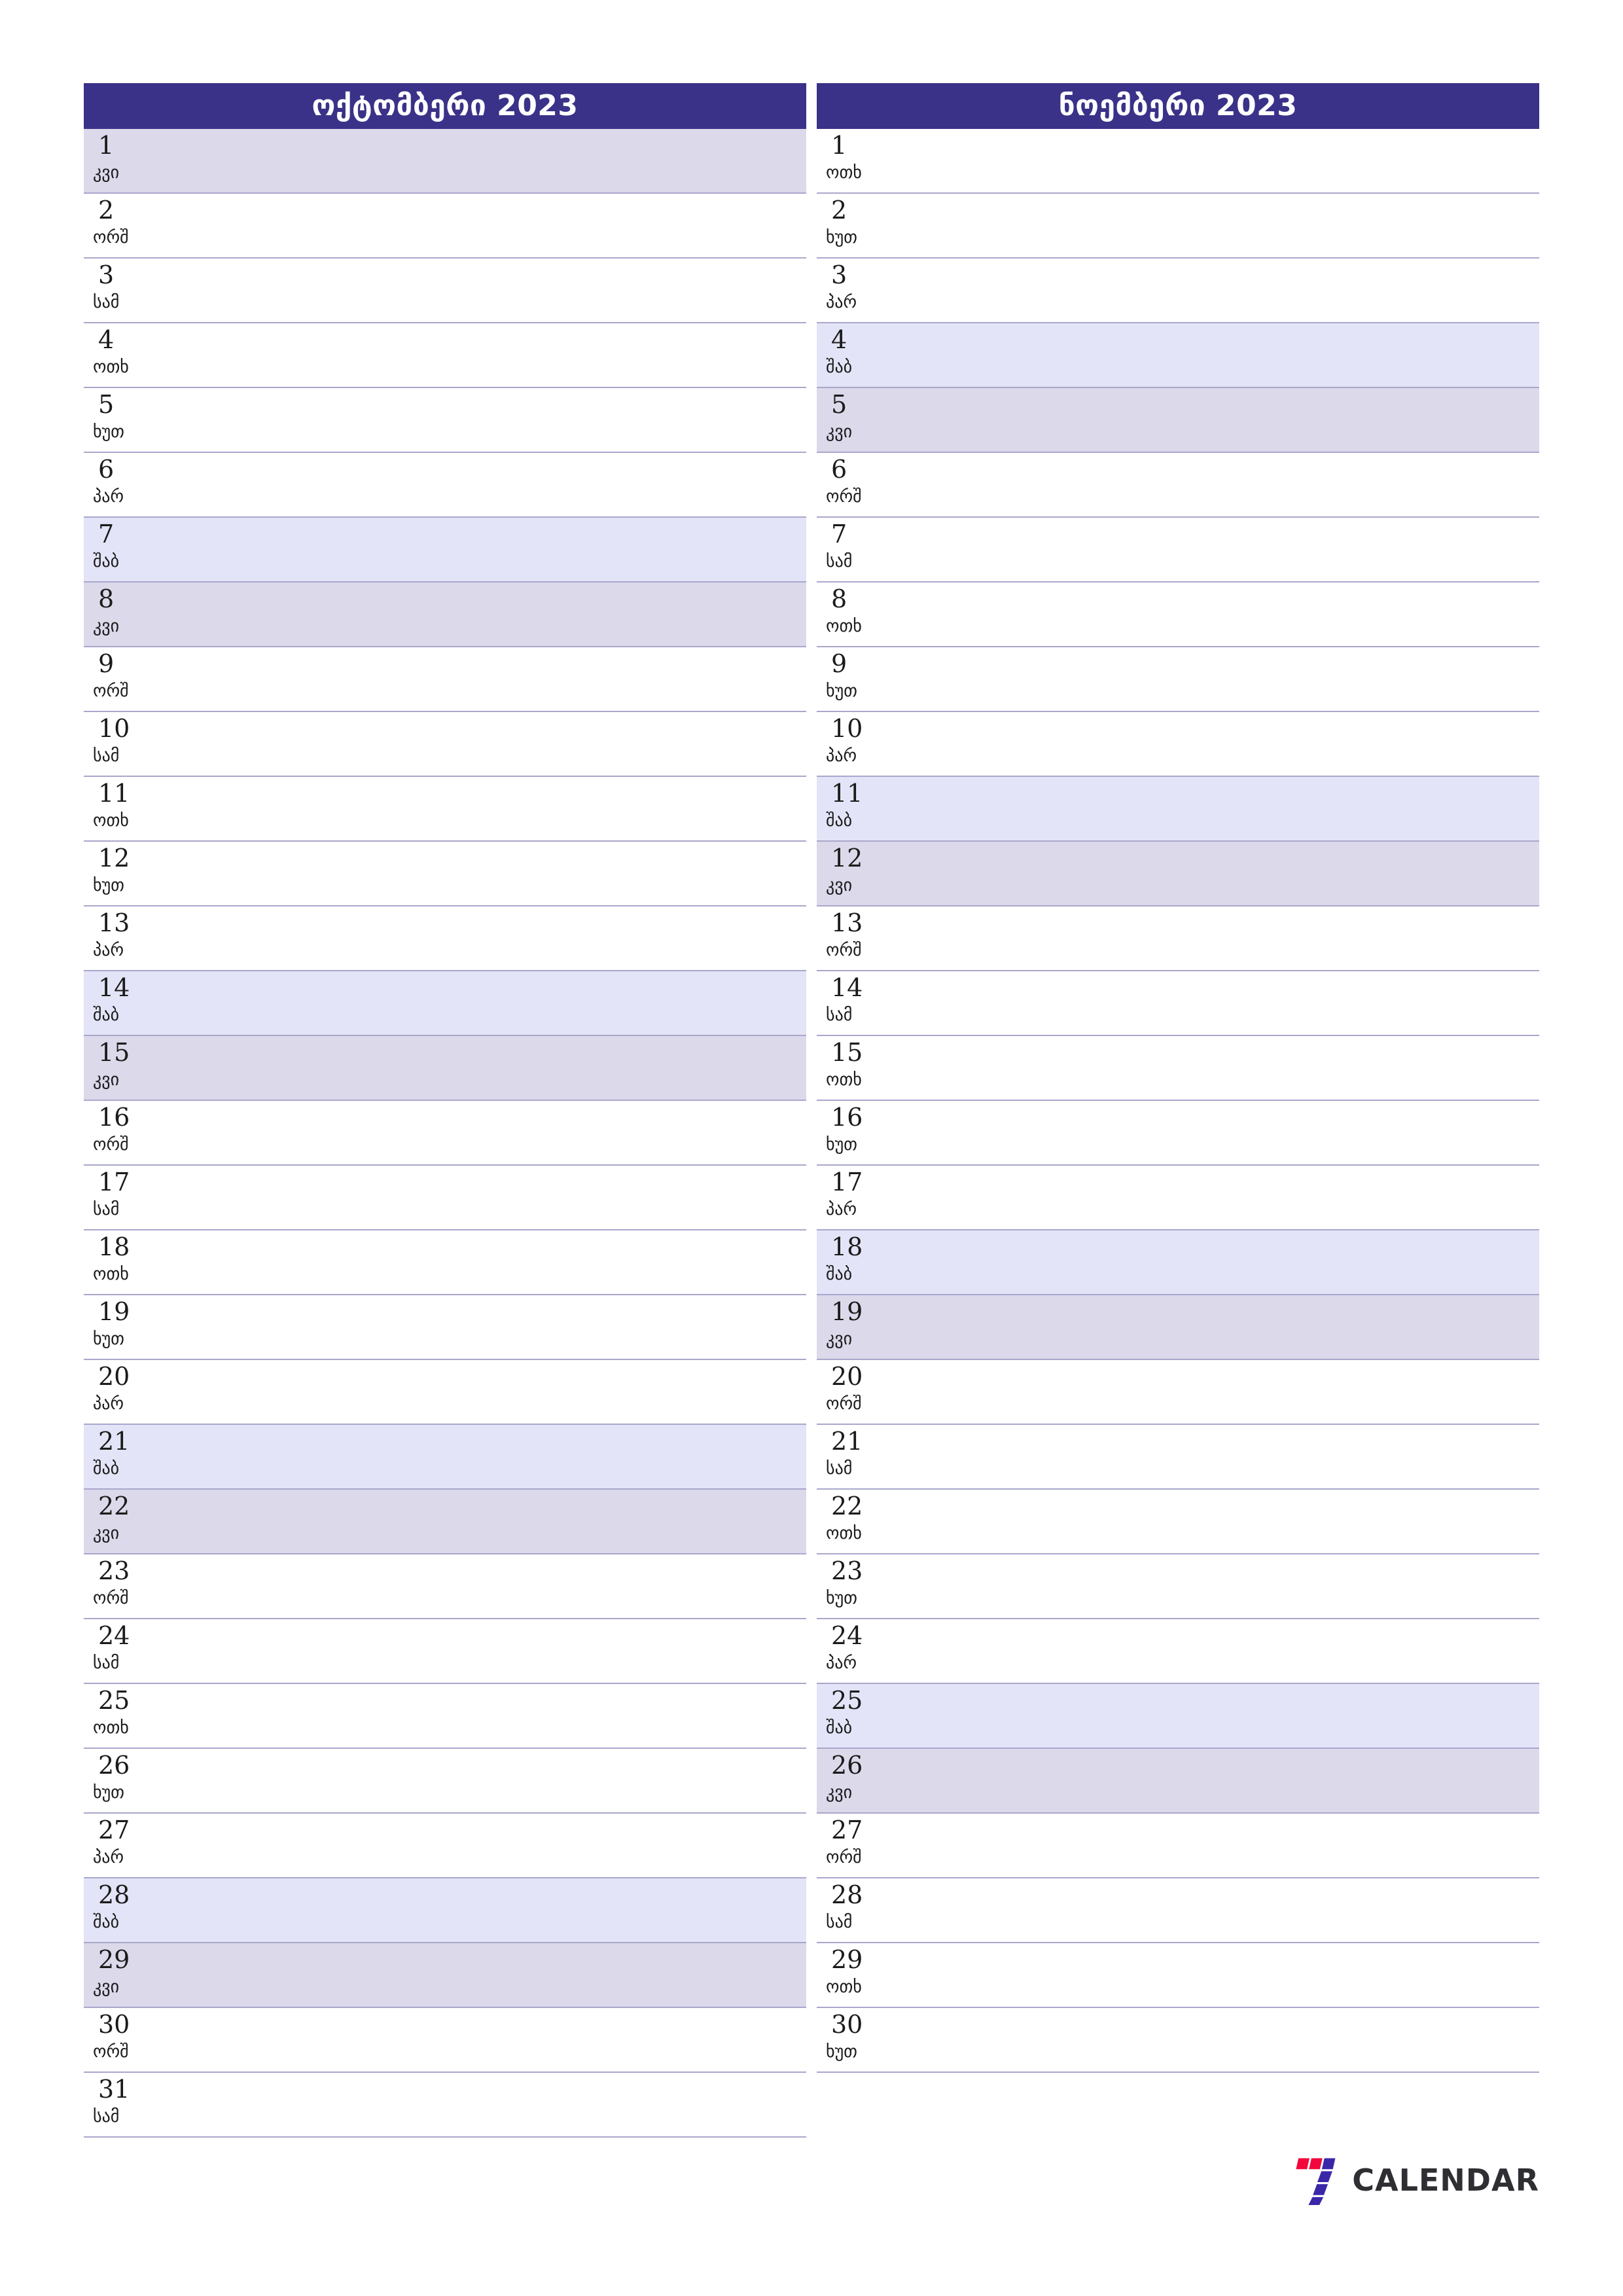  Describe the element at coordinates (847, 1182) in the screenshot. I see `day-number: 17` at that location.